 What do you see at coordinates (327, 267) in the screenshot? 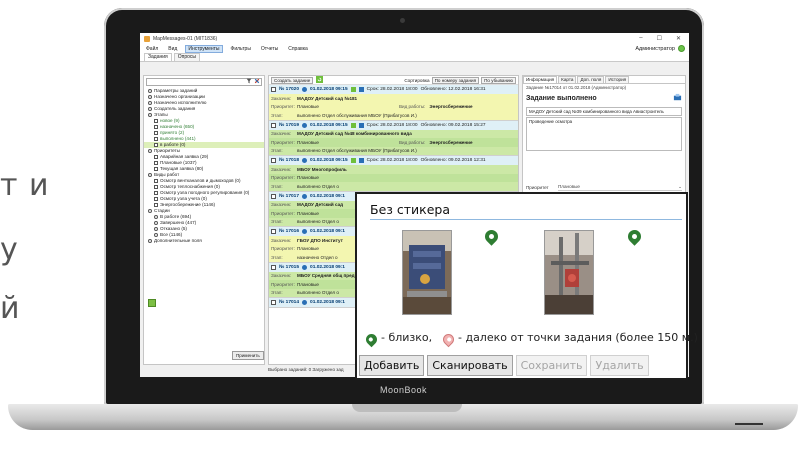
I see `task-date: 01.02.2018 09:1` at bounding box center [327, 267].